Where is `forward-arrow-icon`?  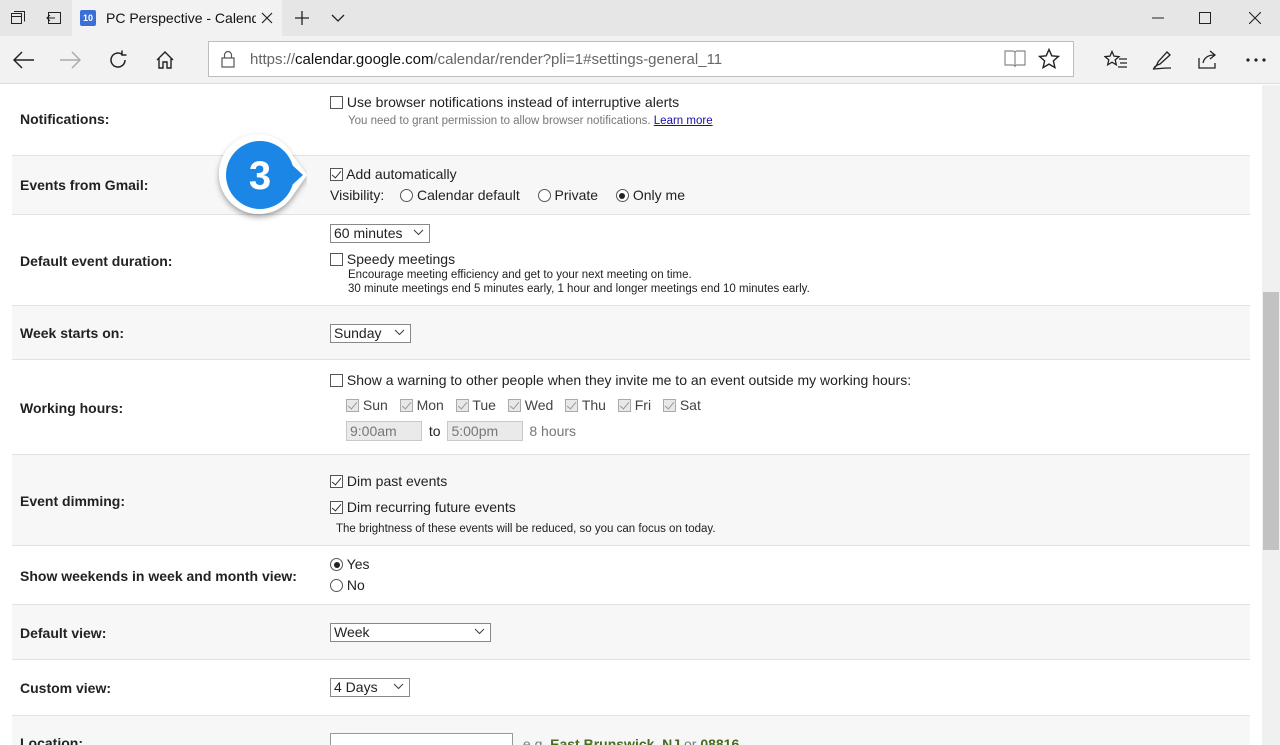
forward-arrow-icon is located at coordinates (70, 60).